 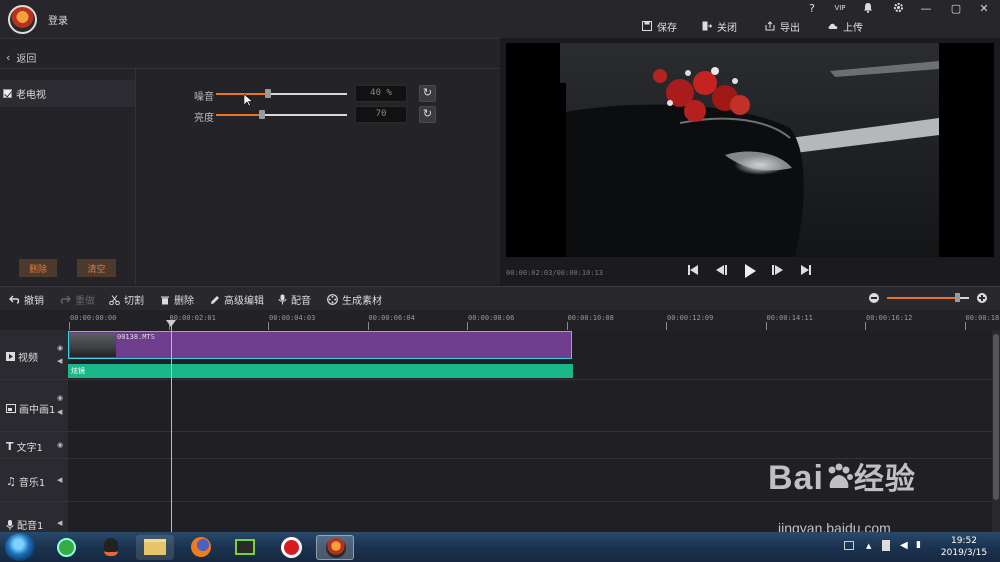 What do you see at coordinates (20, 547) in the screenshot?
I see `start-button` at bounding box center [20, 547].